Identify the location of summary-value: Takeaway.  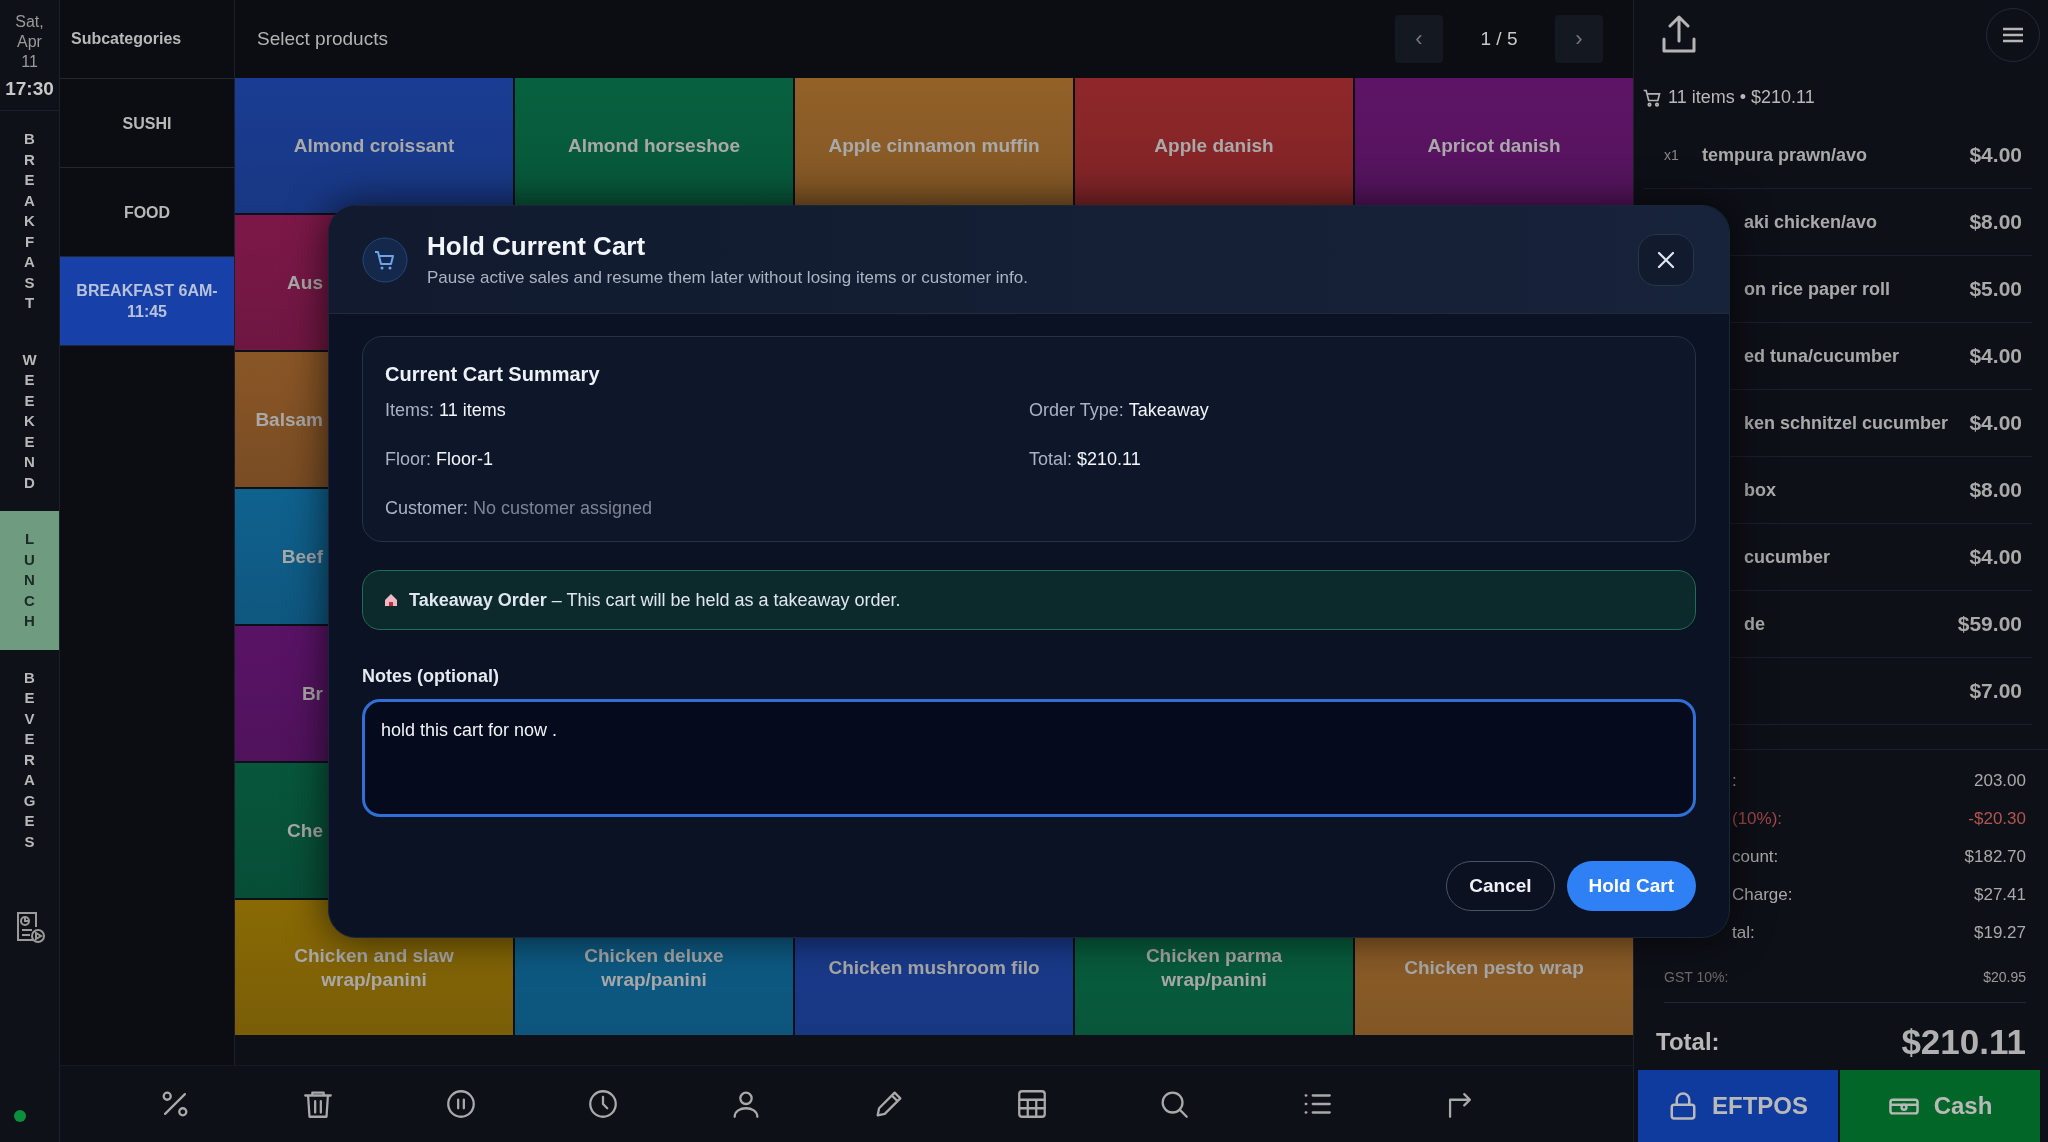
(1168, 410).